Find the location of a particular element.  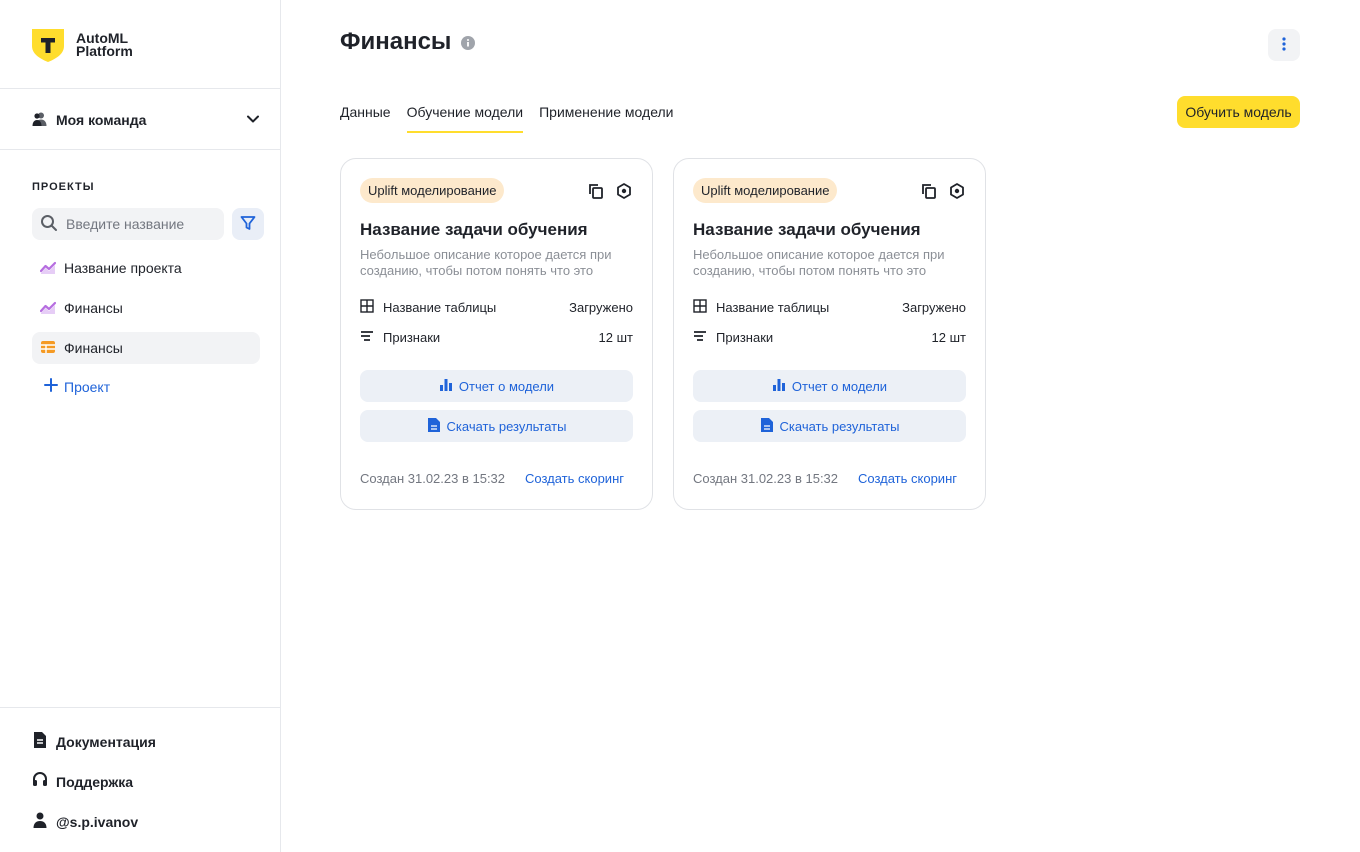

logo: AutoML Platform is located at coordinates (82, 45).